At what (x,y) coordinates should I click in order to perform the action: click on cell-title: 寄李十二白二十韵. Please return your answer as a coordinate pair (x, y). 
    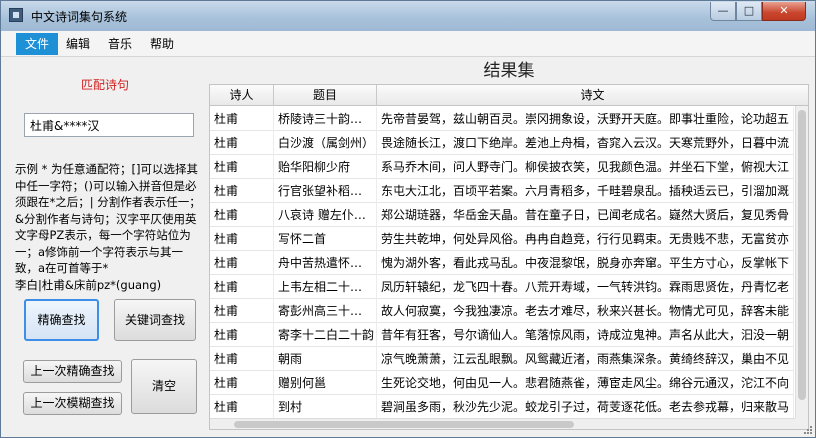
    Looking at the image, I should click on (325, 335).